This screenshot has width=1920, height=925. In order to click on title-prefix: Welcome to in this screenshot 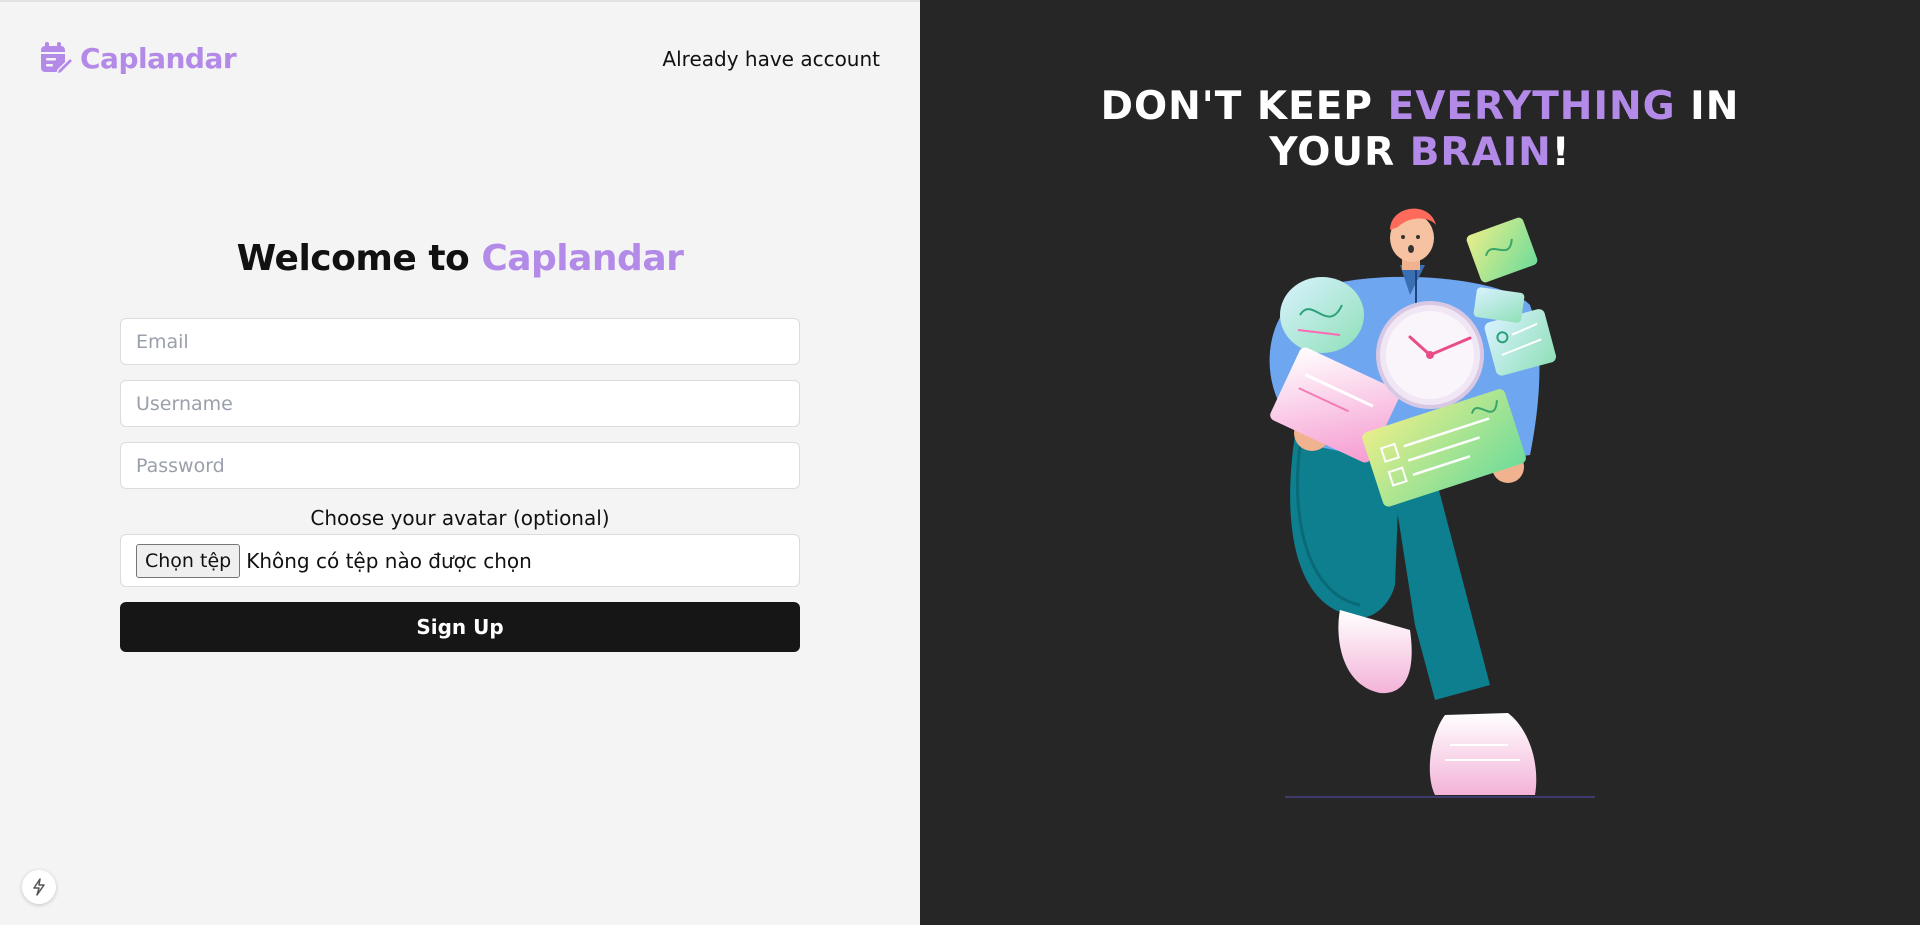, I will do `click(359, 258)`.